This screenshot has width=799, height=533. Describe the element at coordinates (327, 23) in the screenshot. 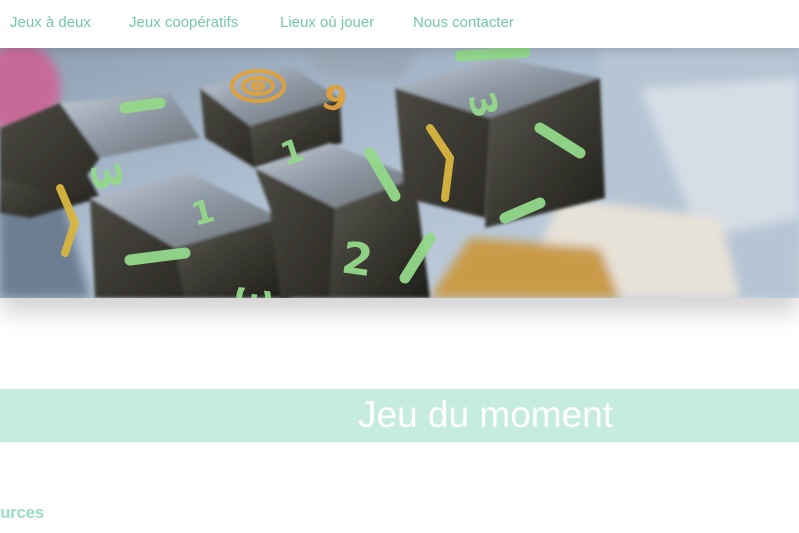

I see `nav-link-lieux-ou-jouer: Lieux où jouer` at that location.